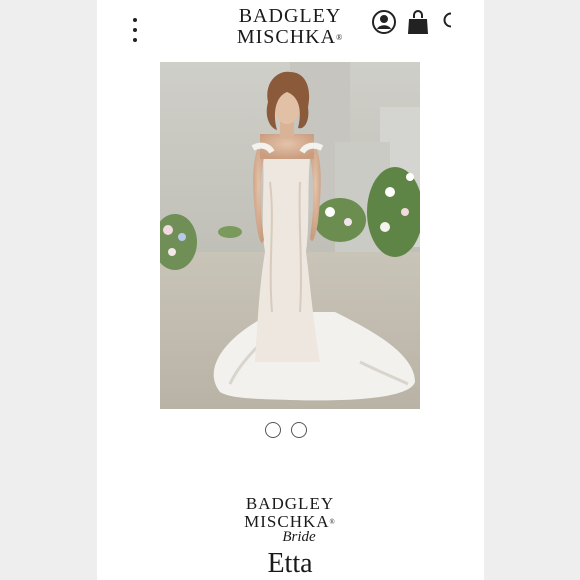 Image resolution: width=580 pixels, height=580 pixels. What do you see at coordinates (418, 22) in the screenshot?
I see `shopping-bag-icon` at bounding box center [418, 22].